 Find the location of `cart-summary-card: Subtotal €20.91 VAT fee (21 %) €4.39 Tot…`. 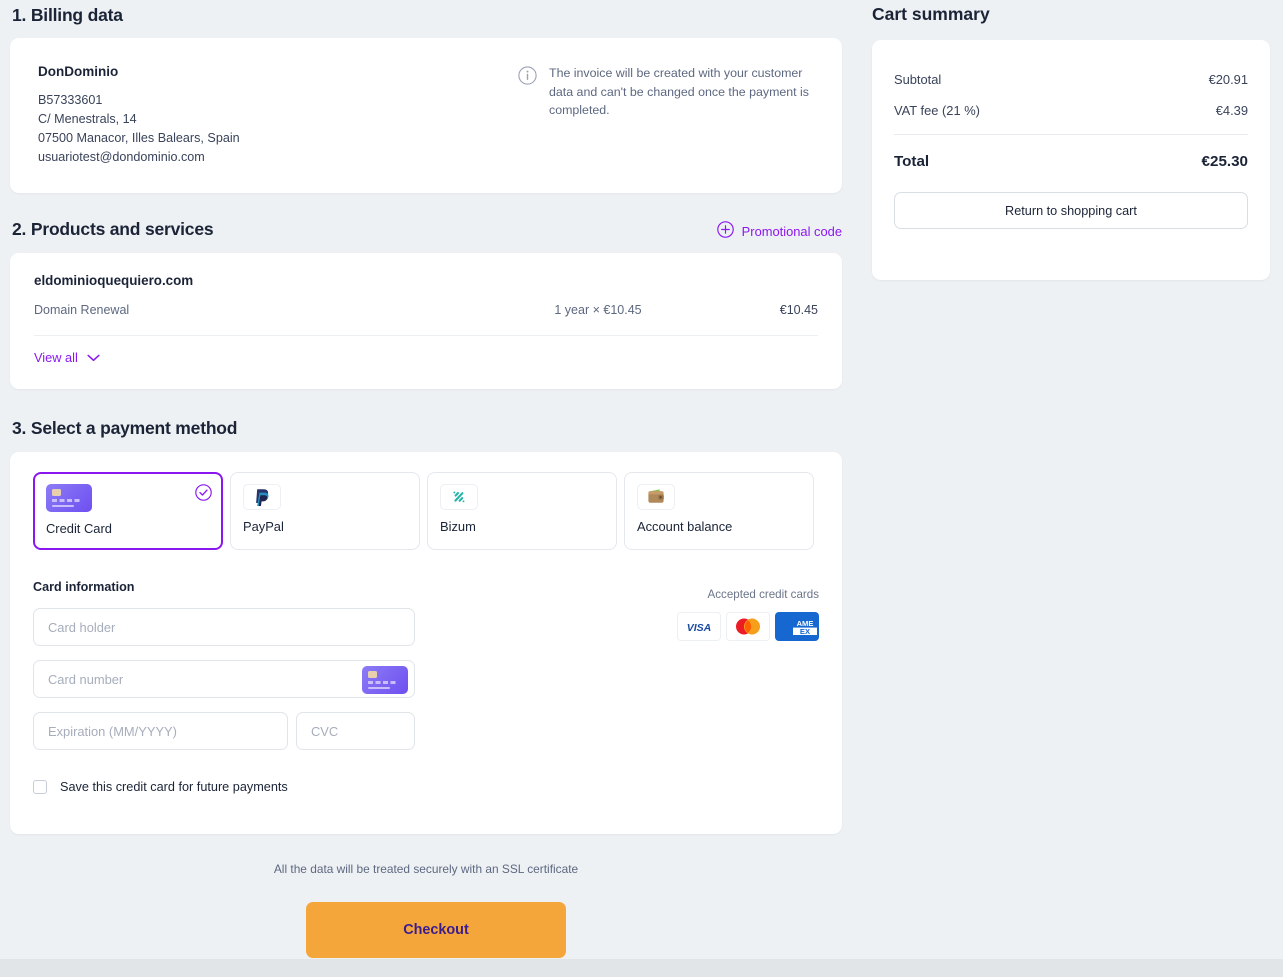

cart-summary-card: Subtotal €20.91 VAT fee (21 %) €4.39 Tot… is located at coordinates (1071, 160).